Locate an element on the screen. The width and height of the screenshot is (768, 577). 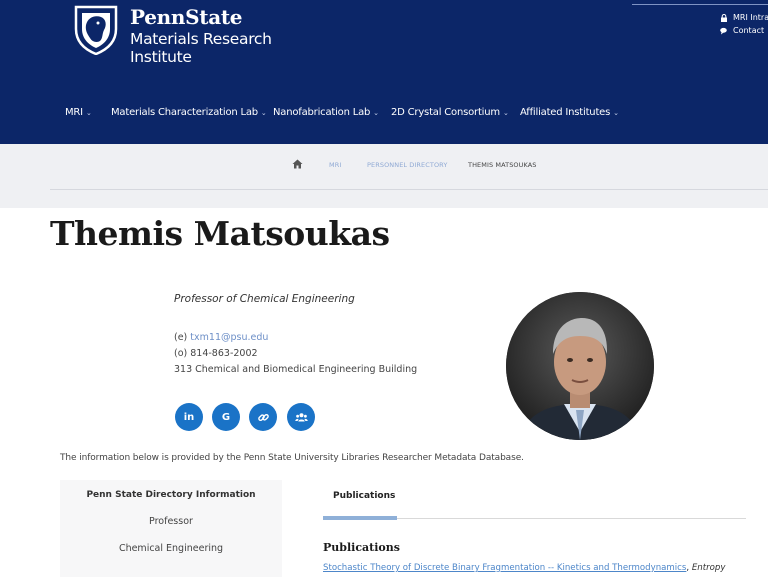
group-icon is located at coordinates (301, 416).